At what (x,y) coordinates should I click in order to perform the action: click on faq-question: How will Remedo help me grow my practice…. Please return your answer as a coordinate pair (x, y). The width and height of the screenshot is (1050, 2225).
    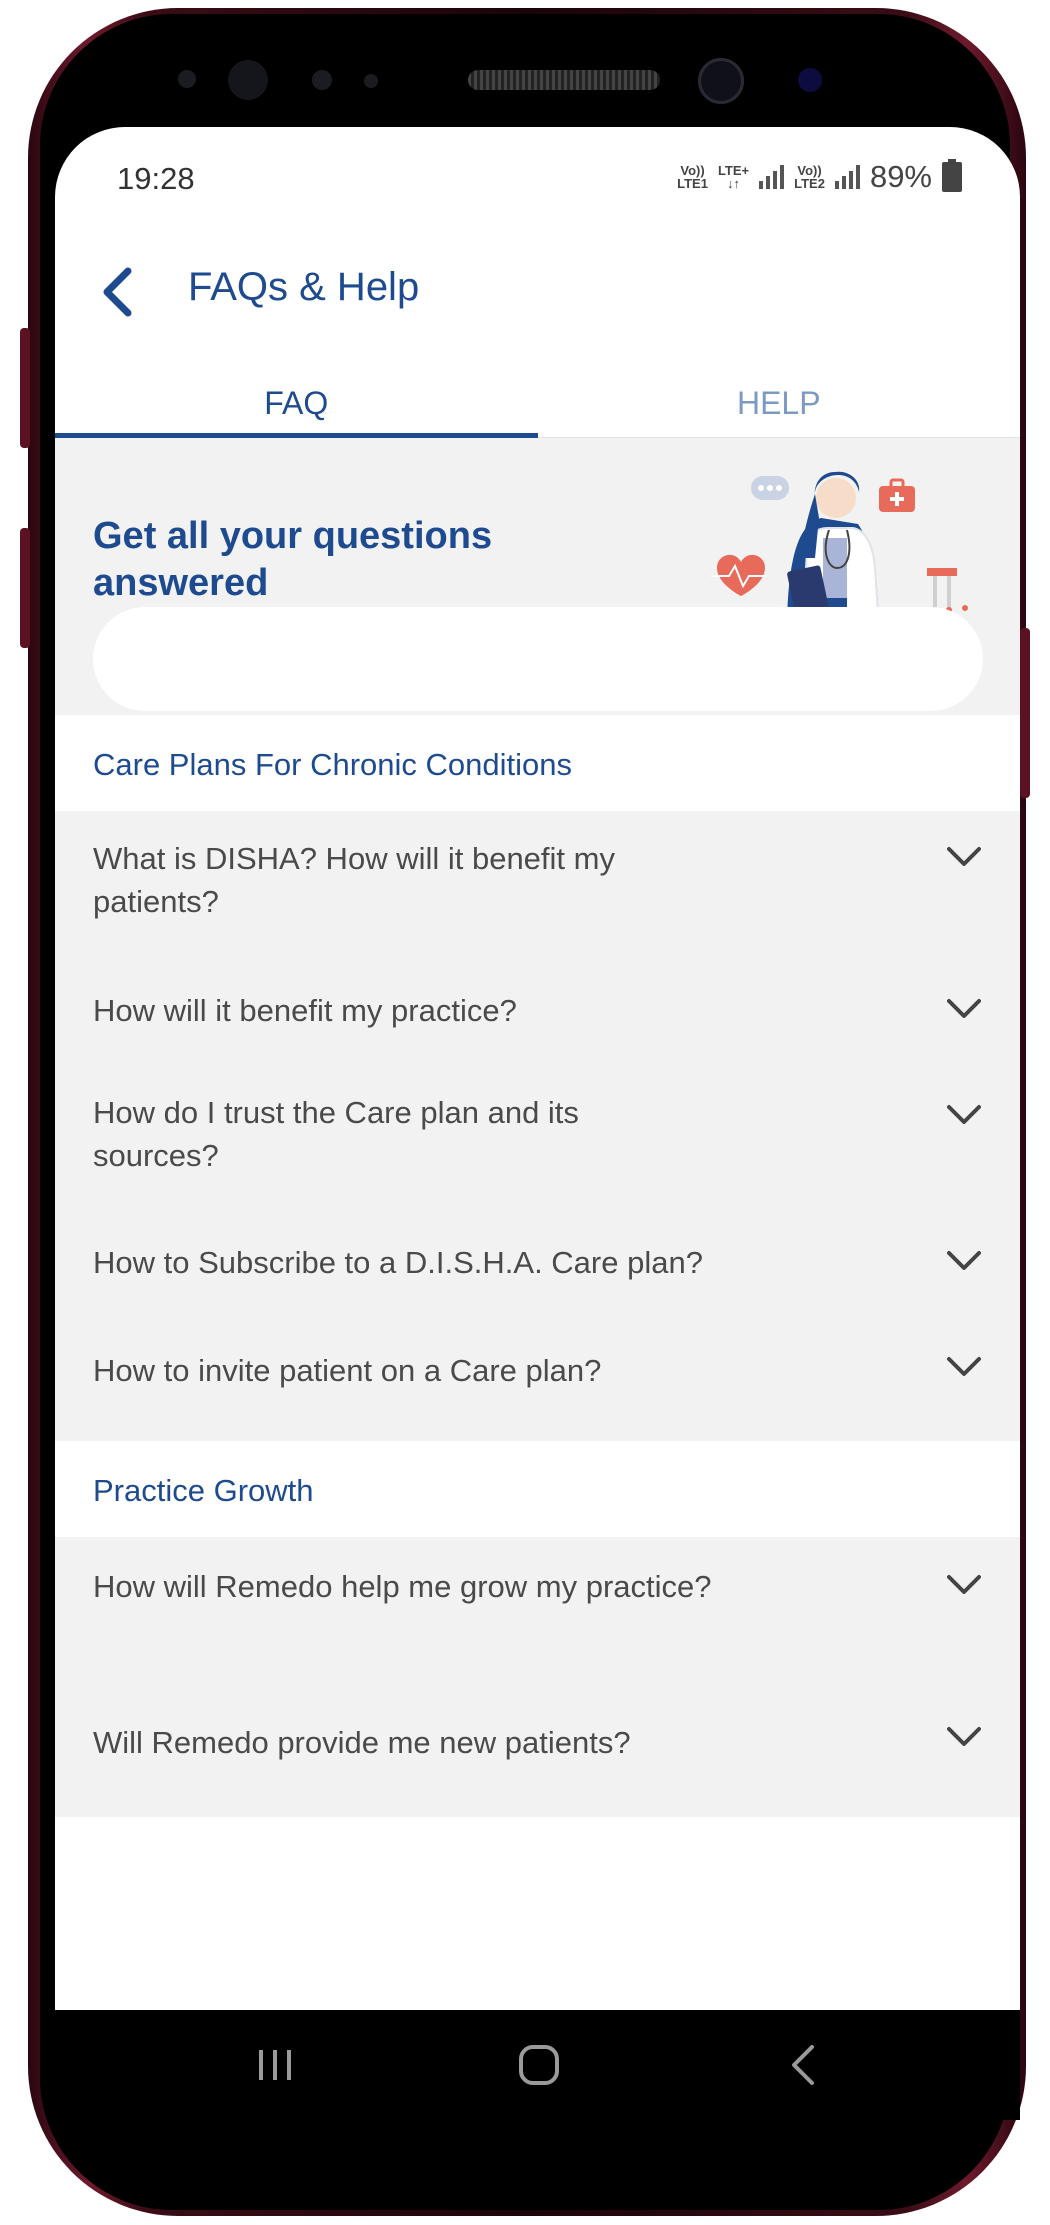
    Looking at the image, I should click on (402, 1586).